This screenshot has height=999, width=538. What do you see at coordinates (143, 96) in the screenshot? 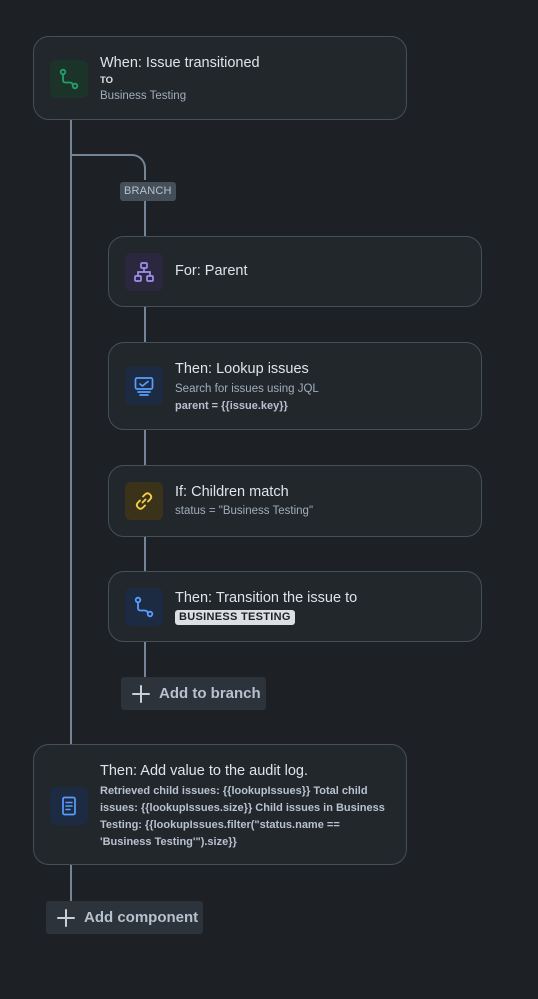
I see `trigger-to-value: Business Testing` at bounding box center [143, 96].